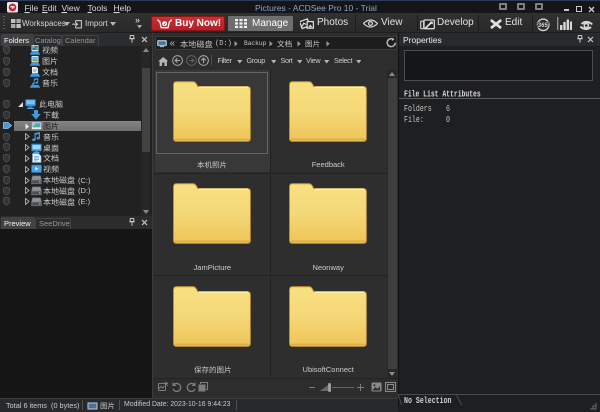  Describe the element at coordinates (543, 26) in the screenshot. I see `svg-text: 365` at that location.